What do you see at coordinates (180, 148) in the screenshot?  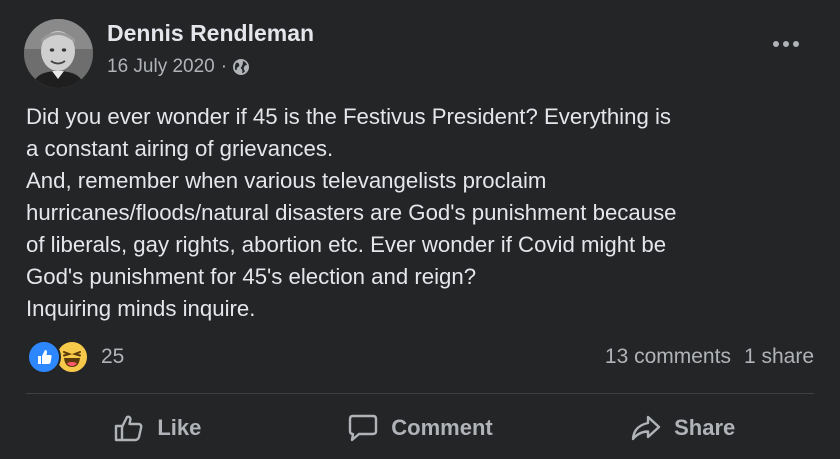 I see `post-text-line: a constant airing of grievances.` at bounding box center [180, 148].